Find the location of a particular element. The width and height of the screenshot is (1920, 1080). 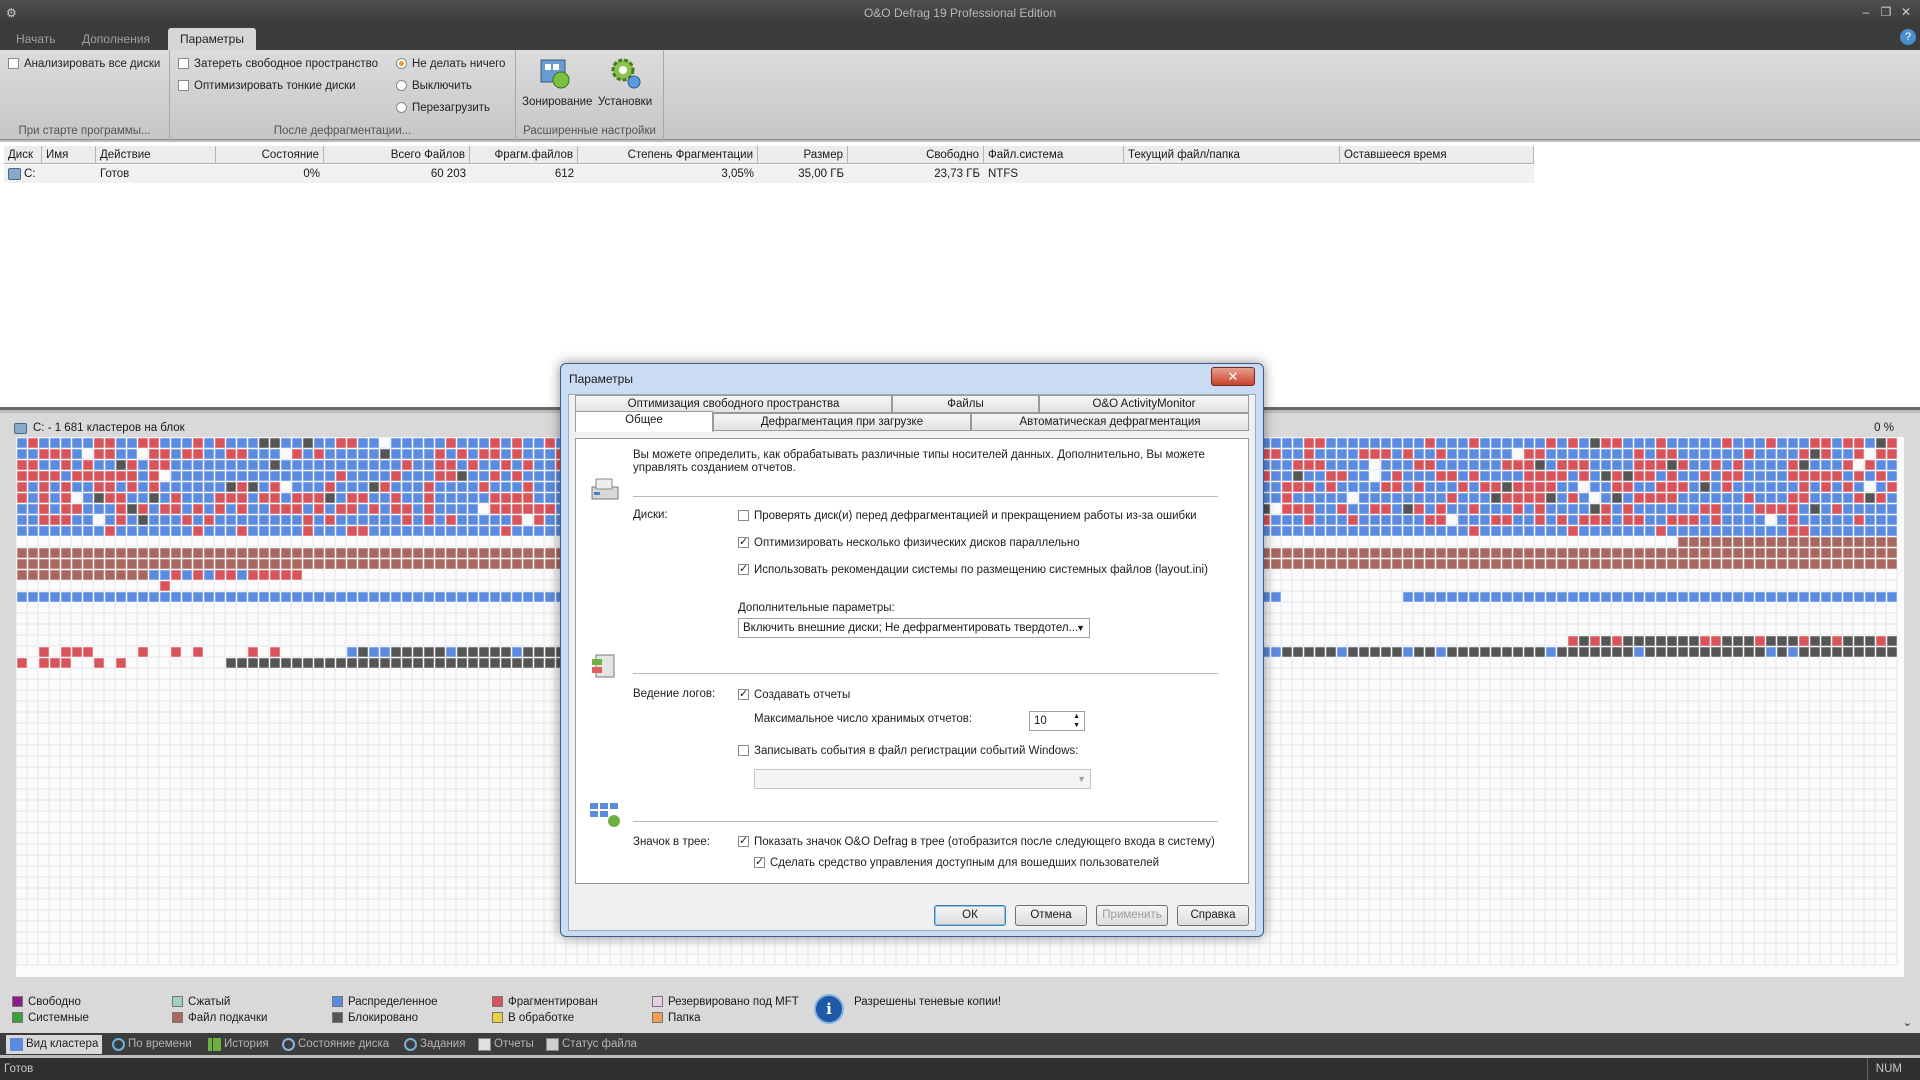

cell-filesystem: NTFS is located at coordinates (1003, 174).